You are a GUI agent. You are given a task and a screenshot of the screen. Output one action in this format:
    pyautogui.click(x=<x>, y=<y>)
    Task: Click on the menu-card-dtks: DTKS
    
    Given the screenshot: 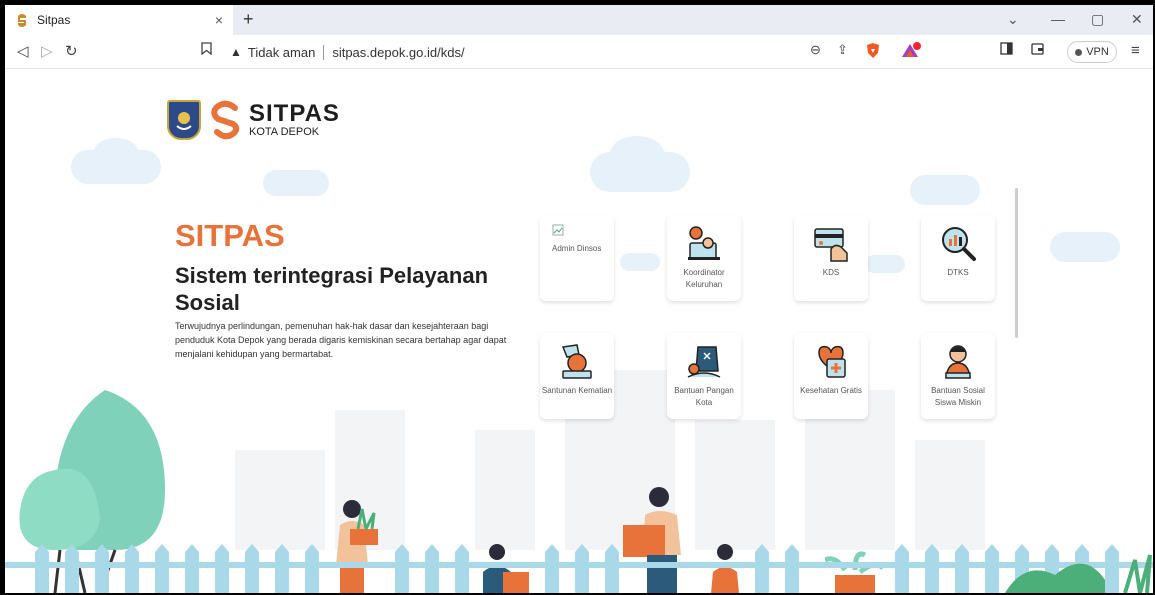 What is the action you would take?
    pyautogui.click(x=958, y=258)
    